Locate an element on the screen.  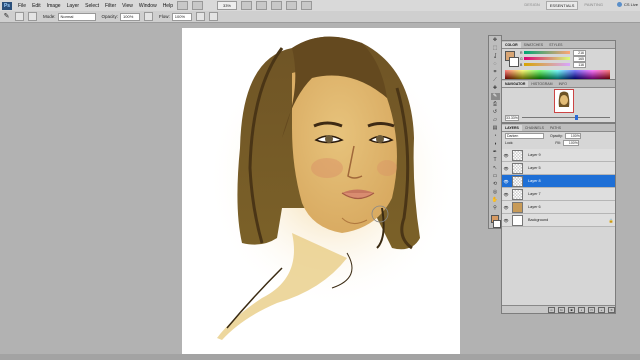
tab-histogram: HISTOGRAM is located at coordinates (541, 84).